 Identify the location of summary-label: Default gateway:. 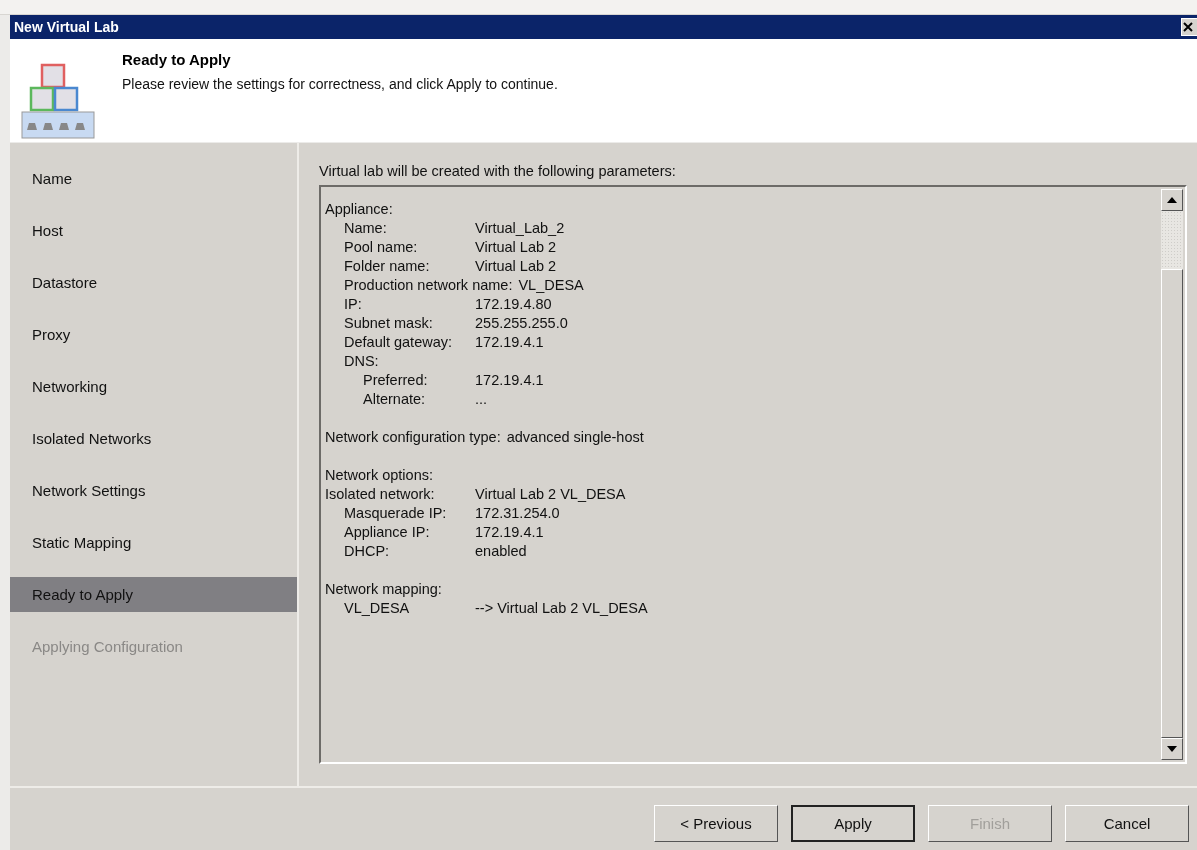
(398, 341).